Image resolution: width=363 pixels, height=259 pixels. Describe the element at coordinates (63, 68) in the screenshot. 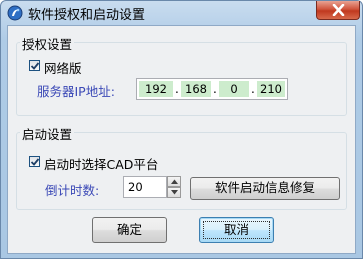

I see `network-version-label: 网络版` at that location.